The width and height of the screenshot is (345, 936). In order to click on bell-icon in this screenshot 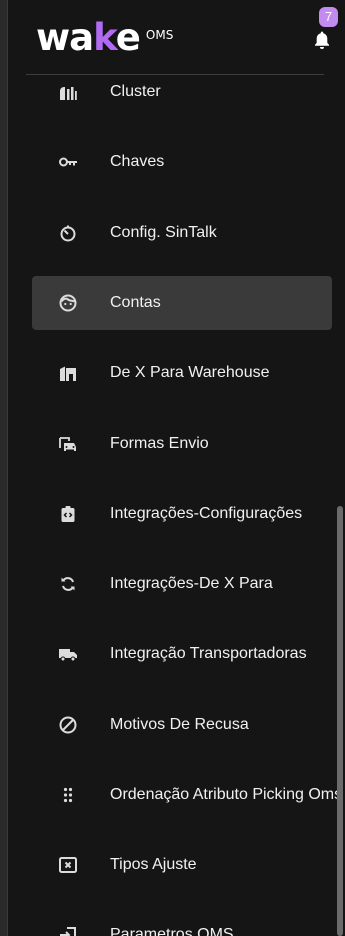, I will do `click(322, 40)`.